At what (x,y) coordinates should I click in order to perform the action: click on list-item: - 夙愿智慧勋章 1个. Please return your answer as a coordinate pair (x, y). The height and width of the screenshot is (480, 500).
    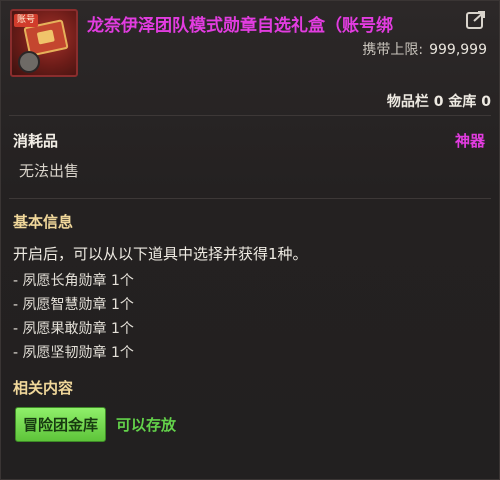
    Looking at the image, I should click on (73, 305).